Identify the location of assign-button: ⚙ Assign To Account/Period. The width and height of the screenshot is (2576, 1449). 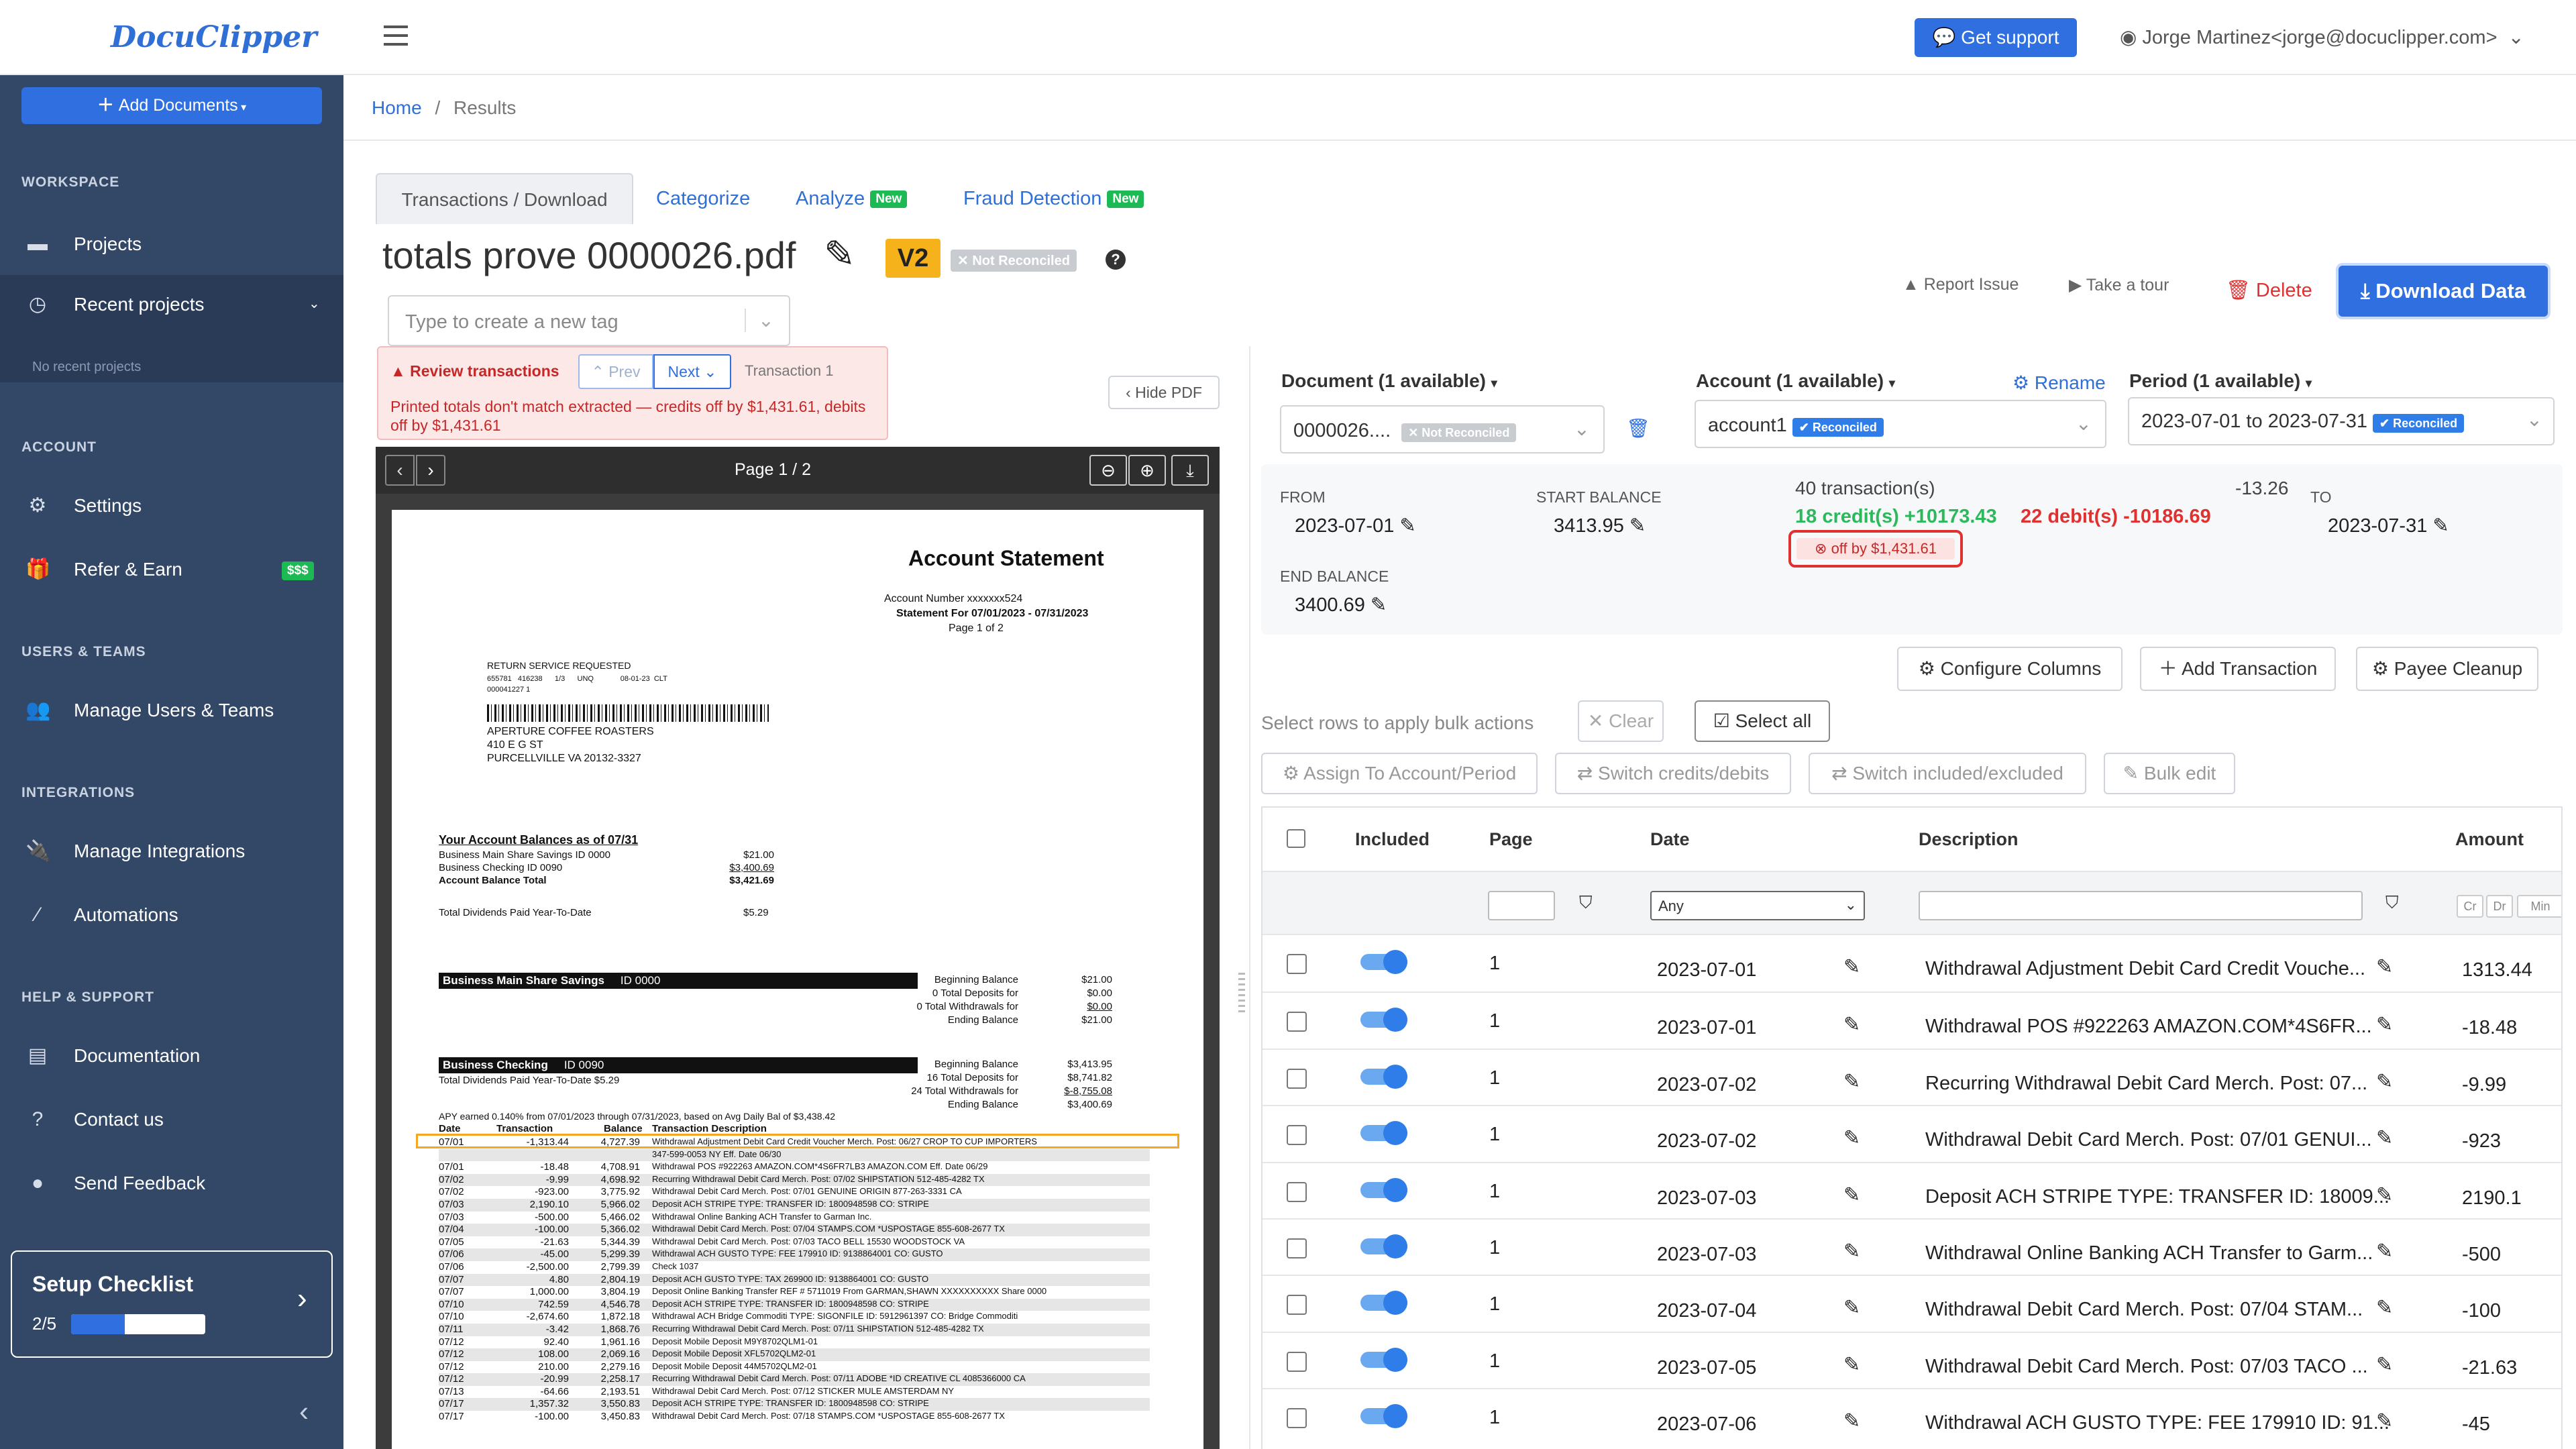
(1399, 773).